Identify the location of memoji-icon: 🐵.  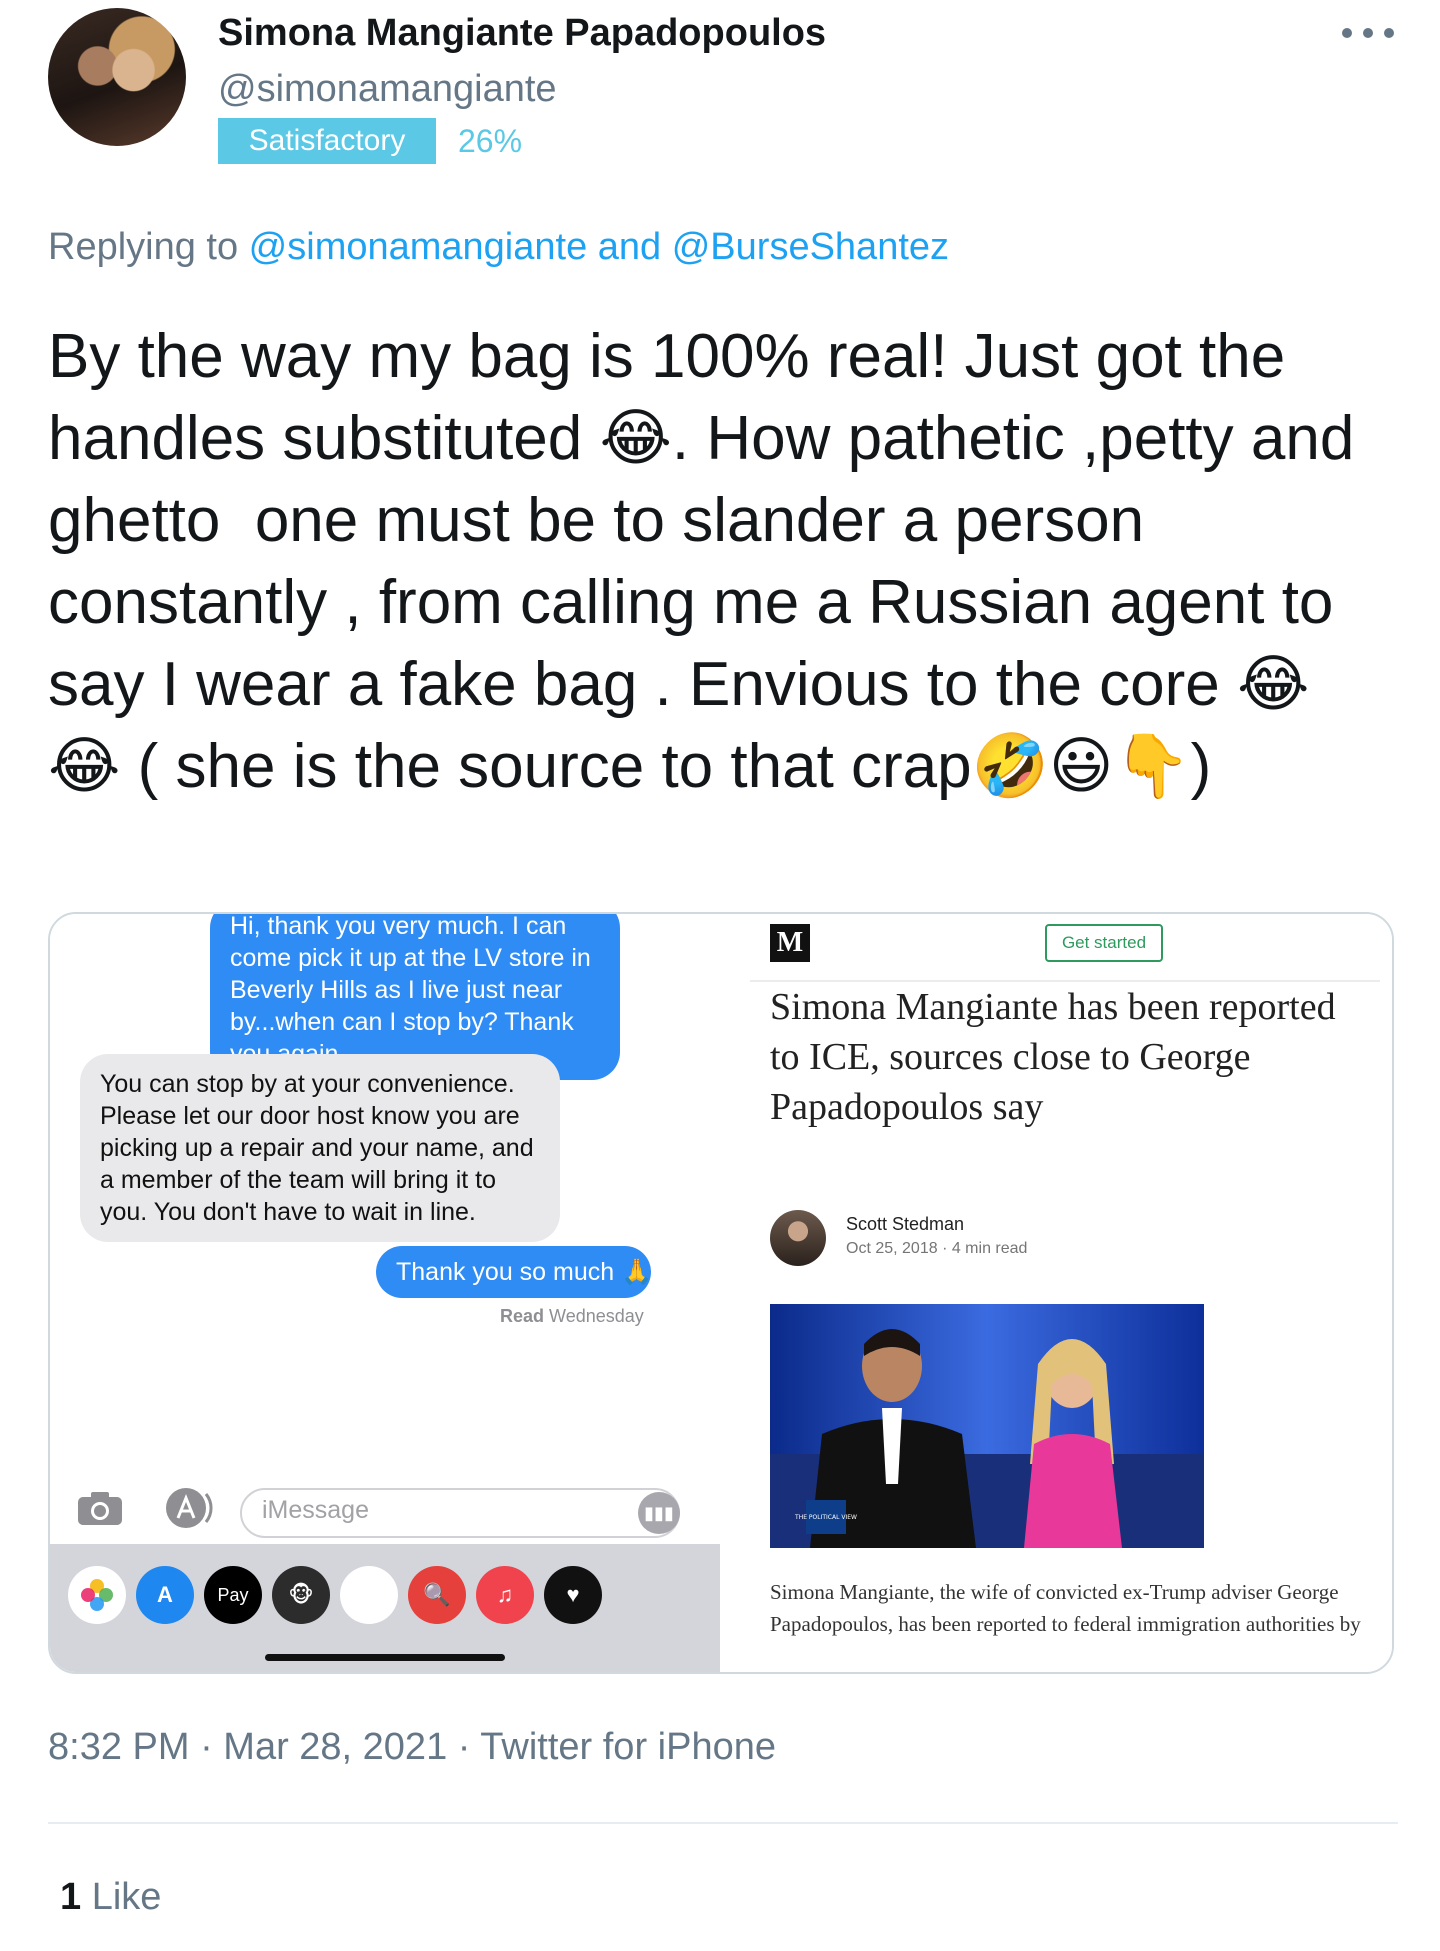
(301, 1595).